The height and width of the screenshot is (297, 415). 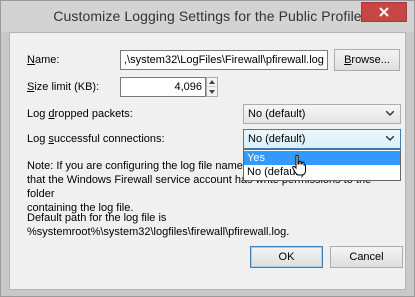 What do you see at coordinates (43, 60) in the screenshot?
I see `name-label: Name:` at bounding box center [43, 60].